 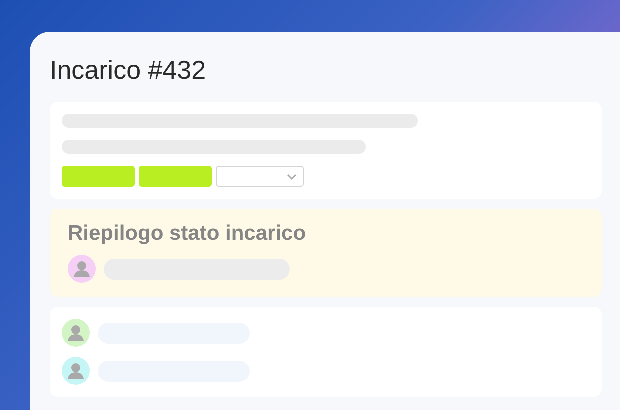 I want to click on task-title: Incarico #432, so click(x=129, y=70).